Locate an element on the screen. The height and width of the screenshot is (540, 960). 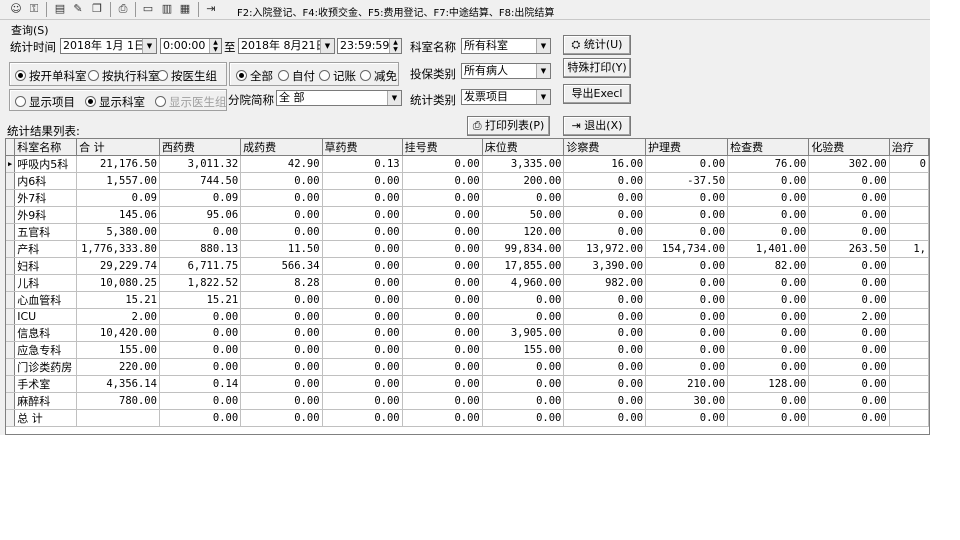
key-icon: ⚿ is located at coordinates (34, 9).